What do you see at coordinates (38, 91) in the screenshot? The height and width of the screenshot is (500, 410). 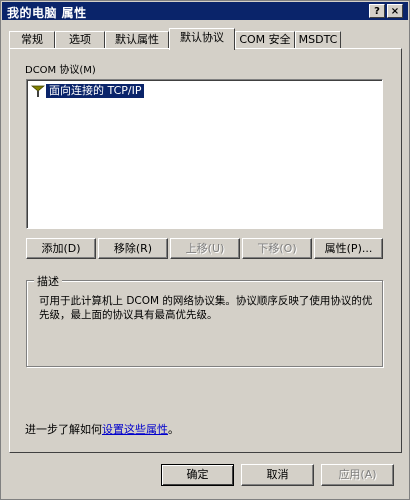 I see `protocol-icon` at bounding box center [38, 91].